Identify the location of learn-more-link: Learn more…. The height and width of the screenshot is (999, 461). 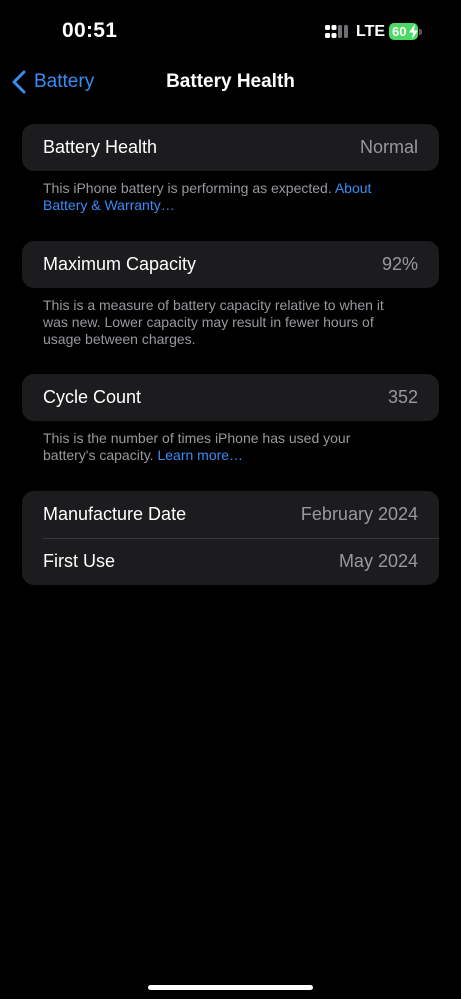
(200, 455).